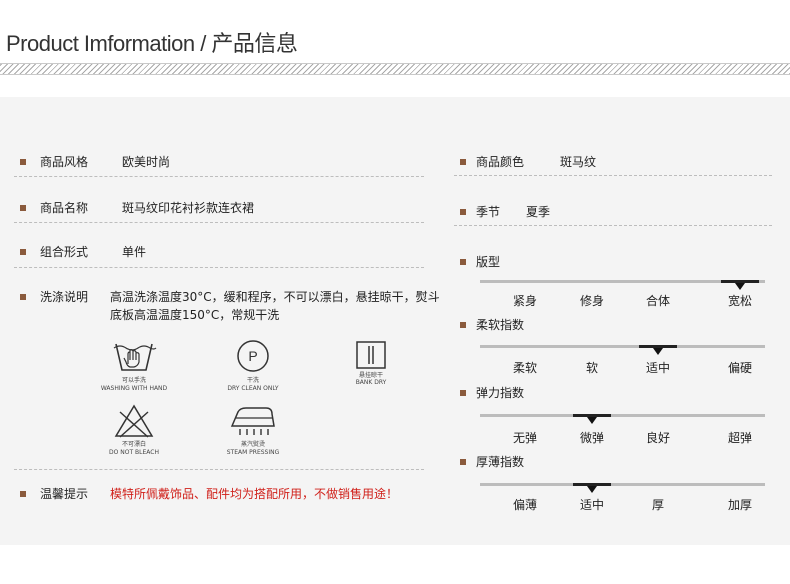  What do you see at coordinates (64, 297) in the screenshot?
I see `attr-label: 洗涤说明` at bounding box center [64, 297].